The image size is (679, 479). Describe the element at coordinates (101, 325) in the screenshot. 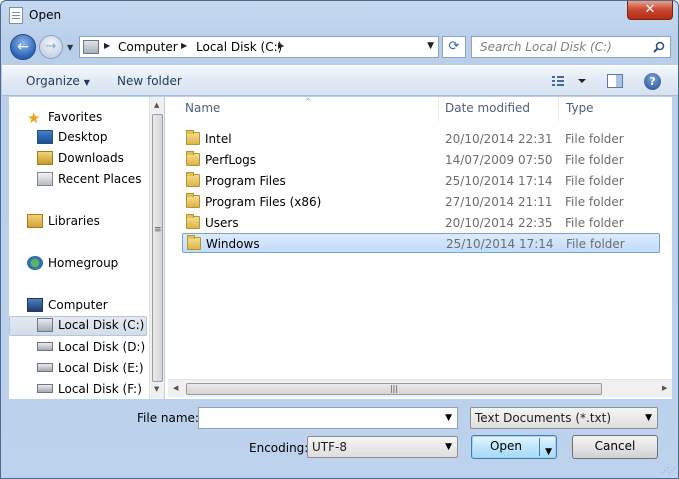

I see `sidebar-item-label: Local Disk (C:)` at that location.